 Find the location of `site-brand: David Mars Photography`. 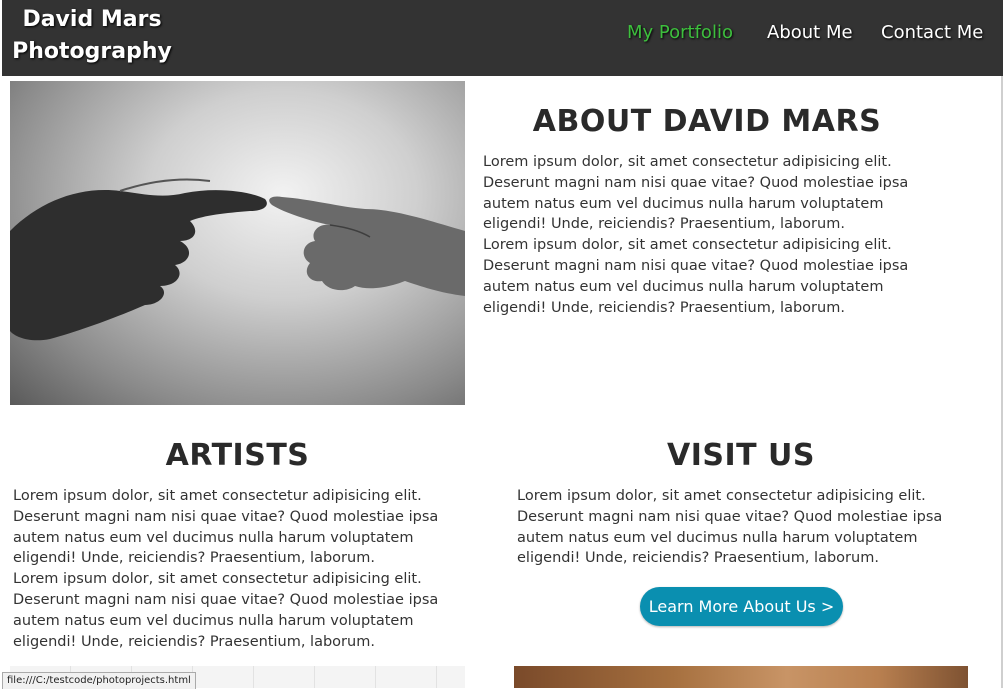

site-brand: David Mars Photography is located at coordinates (92, 36).